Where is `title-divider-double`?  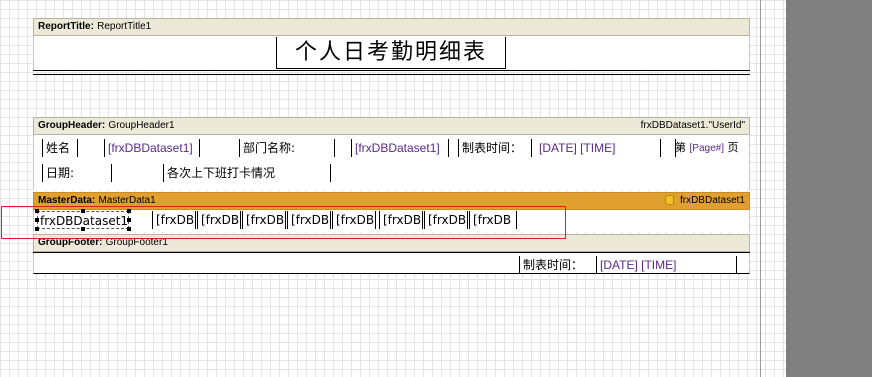 title-divider-double is located at coordinates (391, 74).